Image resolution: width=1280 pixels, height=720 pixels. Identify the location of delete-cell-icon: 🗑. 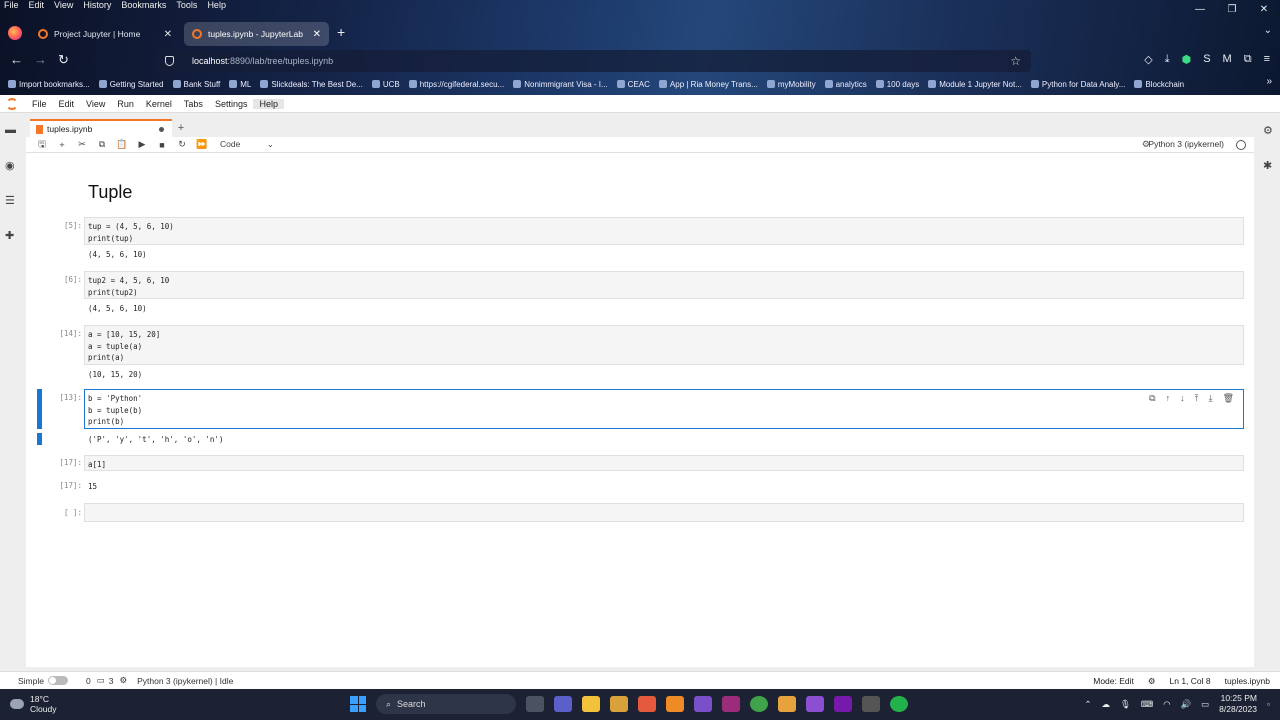
(1228, 398).